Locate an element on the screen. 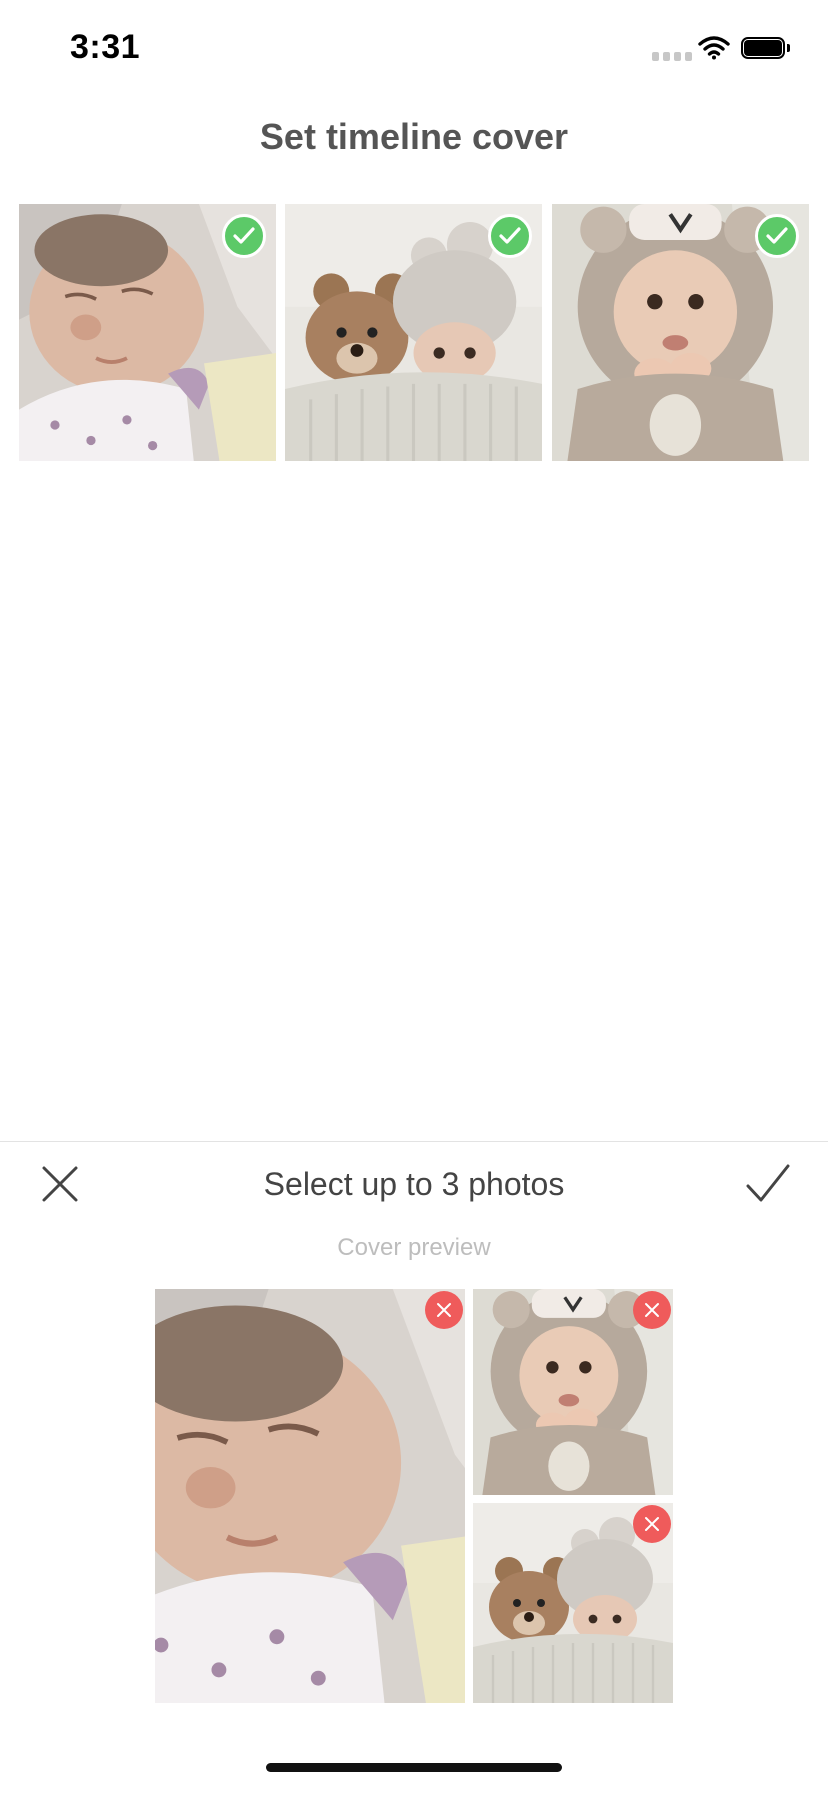 Image resolution: width=828 pixels, height=1793 pixels. checkmark-icon is located at coordinates (768, 1183).